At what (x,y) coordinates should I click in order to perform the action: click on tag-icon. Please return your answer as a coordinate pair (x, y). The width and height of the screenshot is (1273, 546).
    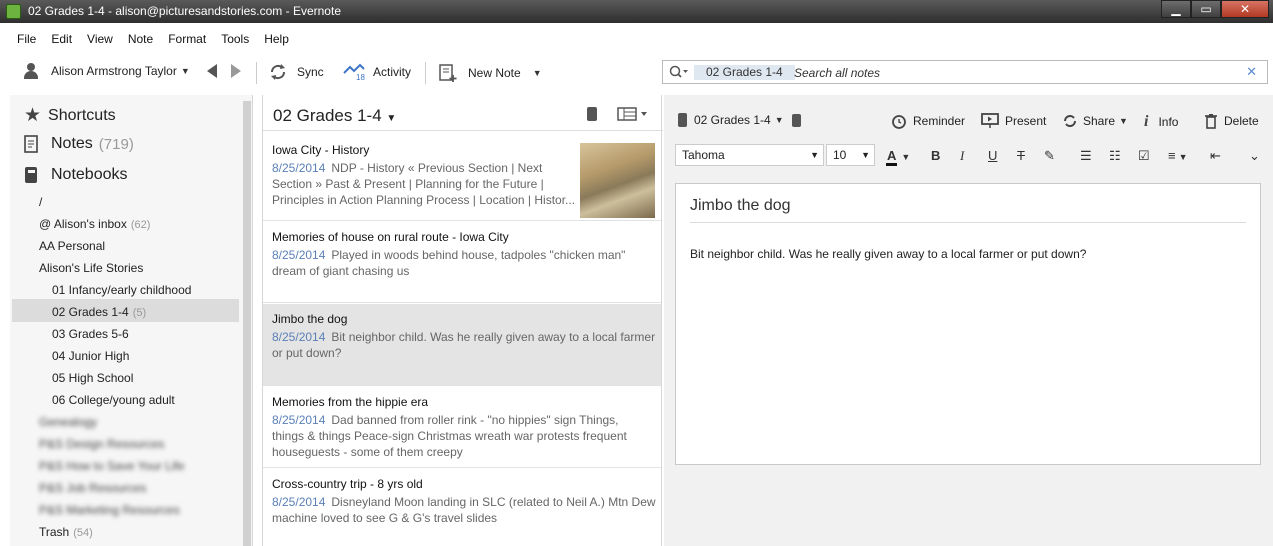
    Looking at the image, I should click on (796, 120).